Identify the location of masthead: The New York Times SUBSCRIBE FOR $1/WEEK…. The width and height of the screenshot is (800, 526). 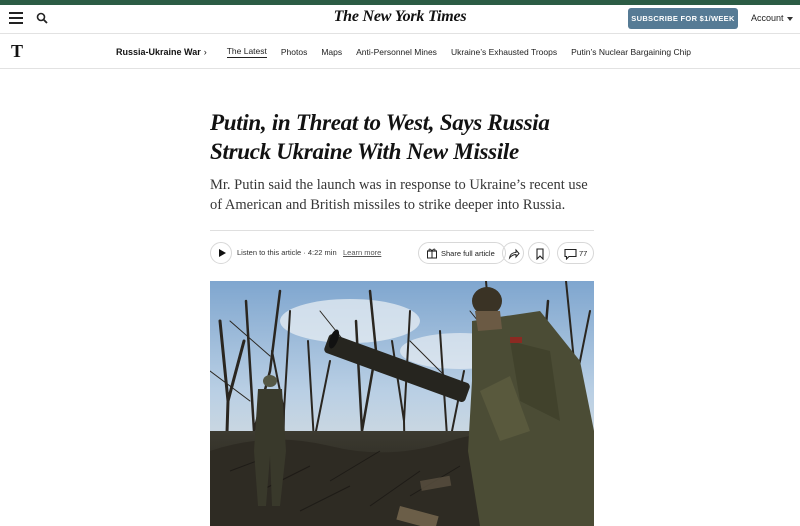
(400, 19).